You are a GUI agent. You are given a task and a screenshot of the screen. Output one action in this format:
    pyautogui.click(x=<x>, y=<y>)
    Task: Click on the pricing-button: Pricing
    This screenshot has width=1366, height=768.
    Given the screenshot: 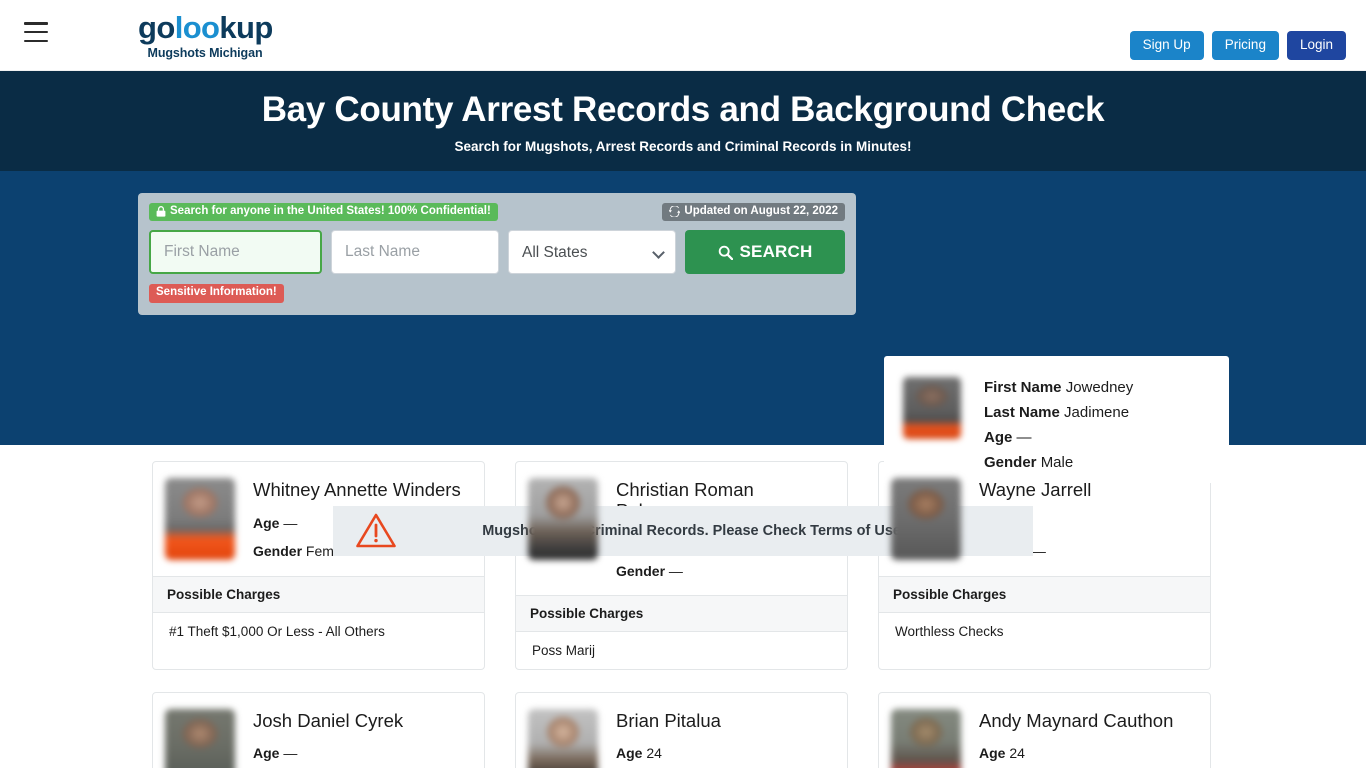 What is the action you would take?
    pyautogui.click(x=1245, y=46)
    